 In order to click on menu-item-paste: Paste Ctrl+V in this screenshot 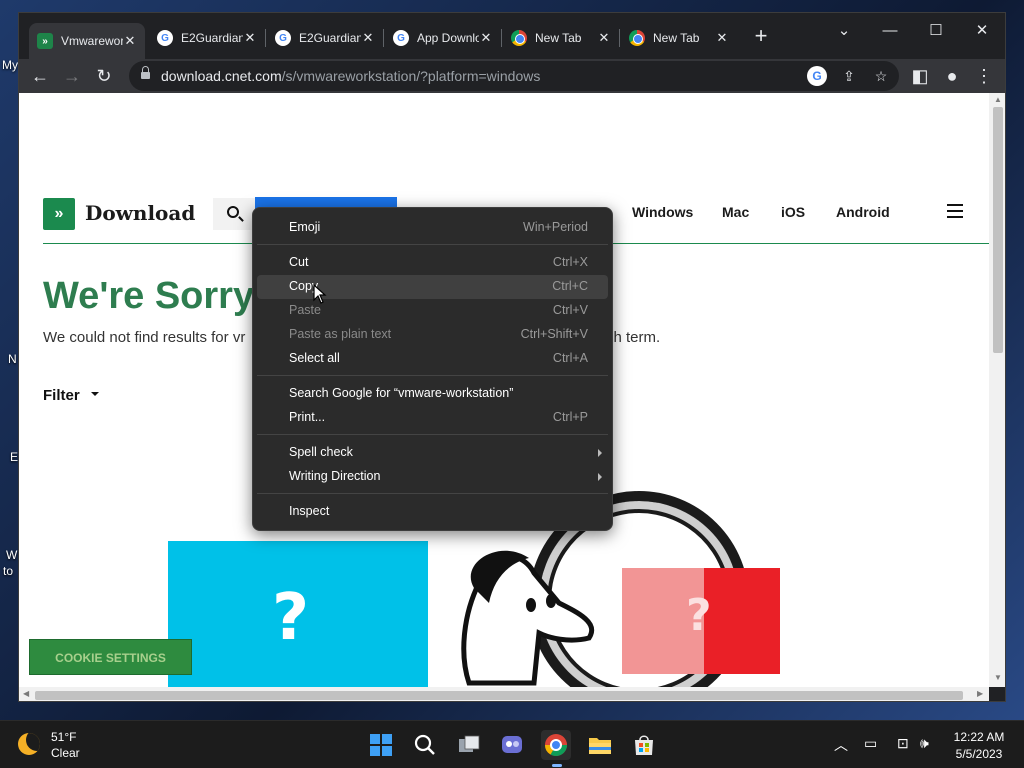, I will do `click(432, 311)`.